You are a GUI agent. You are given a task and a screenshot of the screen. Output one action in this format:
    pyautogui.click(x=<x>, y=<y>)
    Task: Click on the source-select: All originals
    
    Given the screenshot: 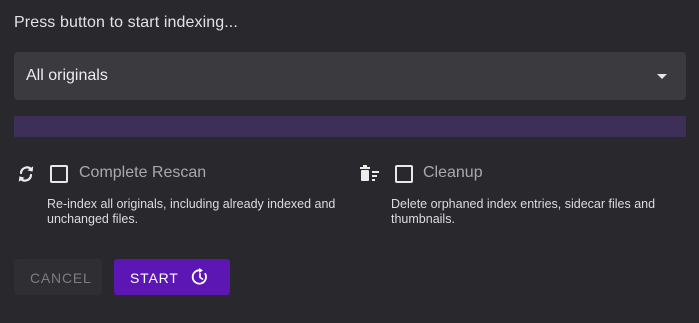 What is the action you would take?
    pyautogui.click(x=350, y=76)
    